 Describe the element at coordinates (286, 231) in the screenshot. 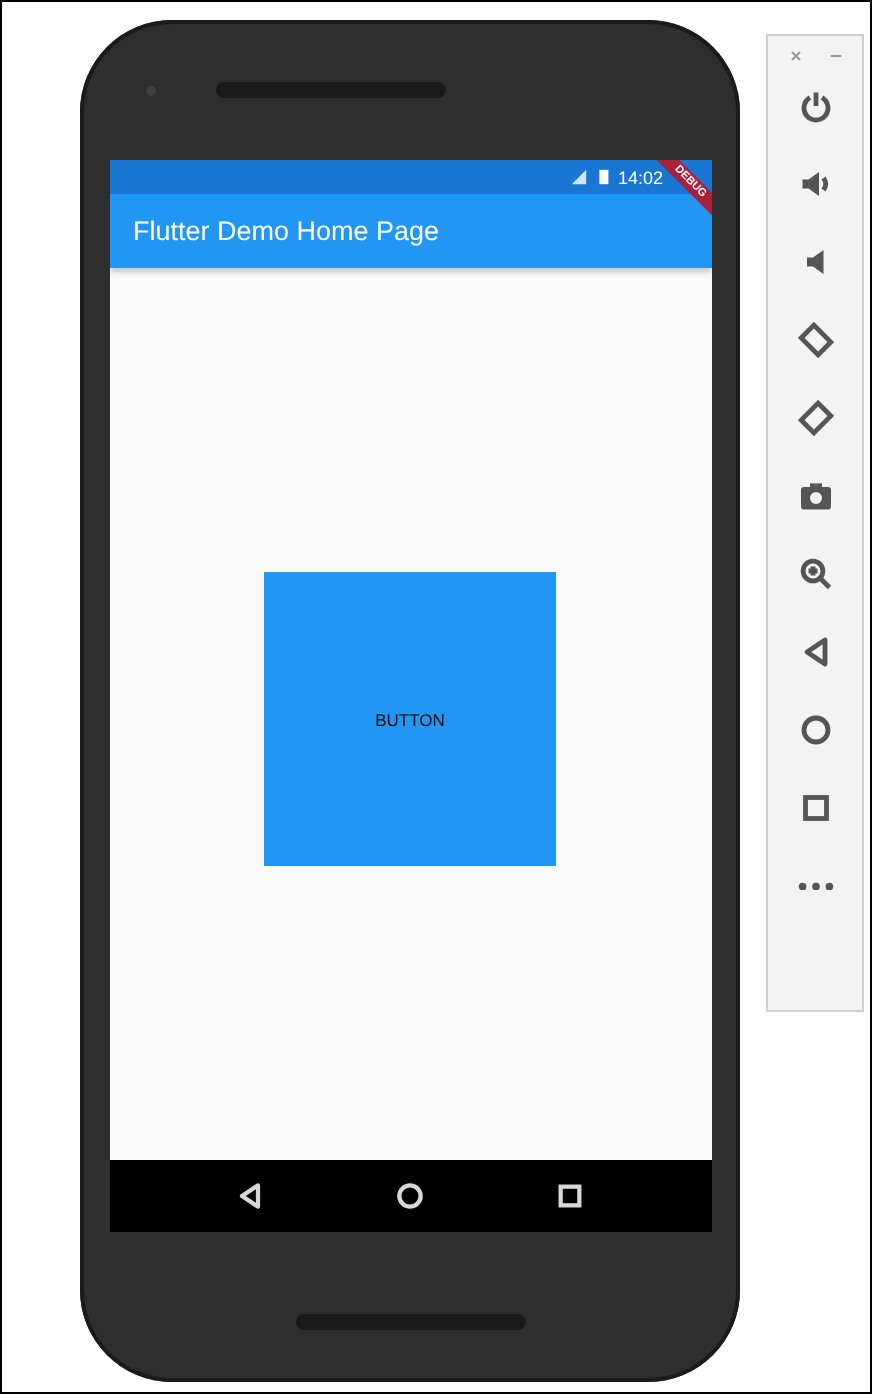

I see `app-bar-title: Flutter Demo Home Page` at that location.